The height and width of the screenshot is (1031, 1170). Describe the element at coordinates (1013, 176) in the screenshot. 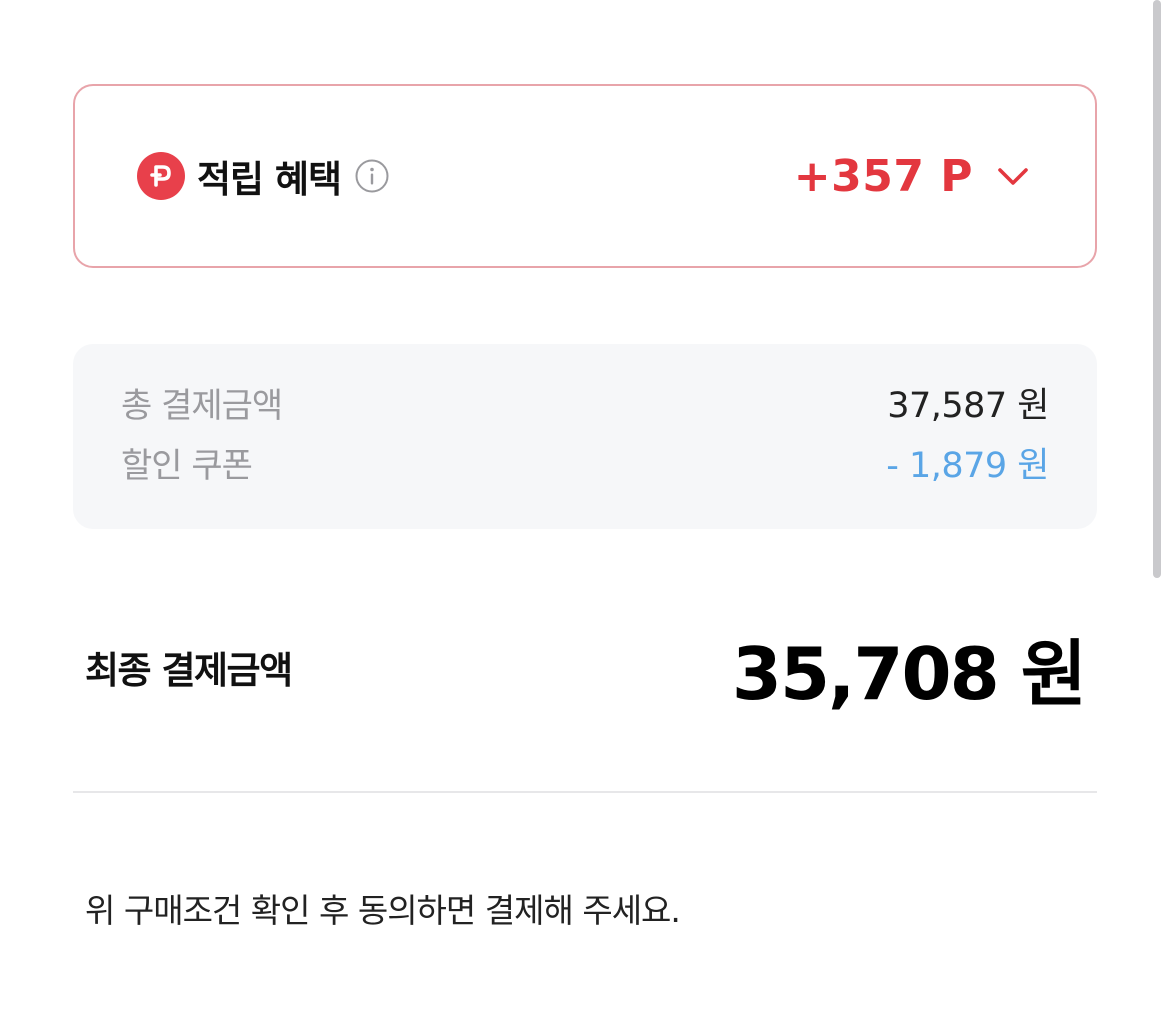

I see `chevron-down-icon` at that location.